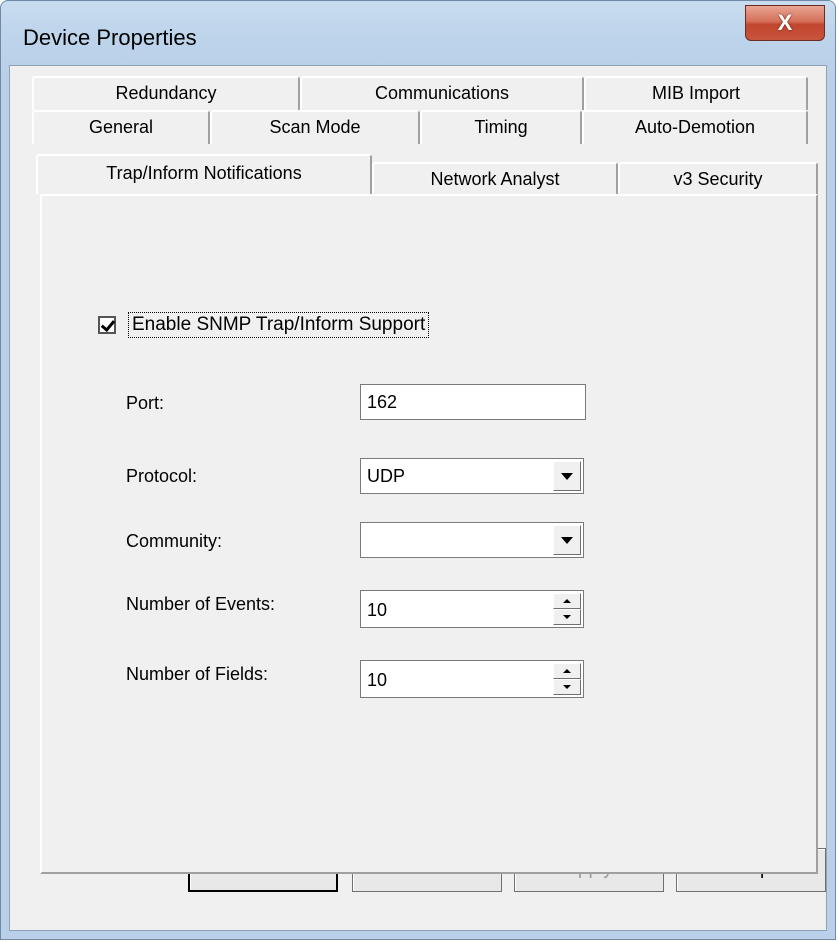 The image size is (838, 942). I want to click on tab-v3-security: v3 Security, so click(718, 179).